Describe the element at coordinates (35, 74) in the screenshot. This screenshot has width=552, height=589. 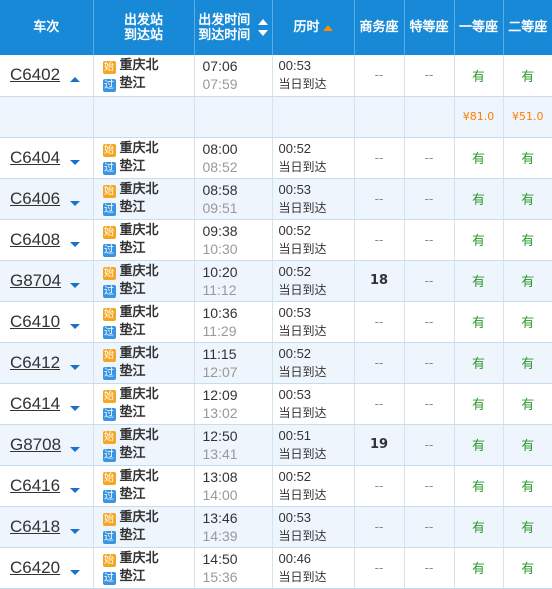
I see `train-code-link: C6402` at that location.